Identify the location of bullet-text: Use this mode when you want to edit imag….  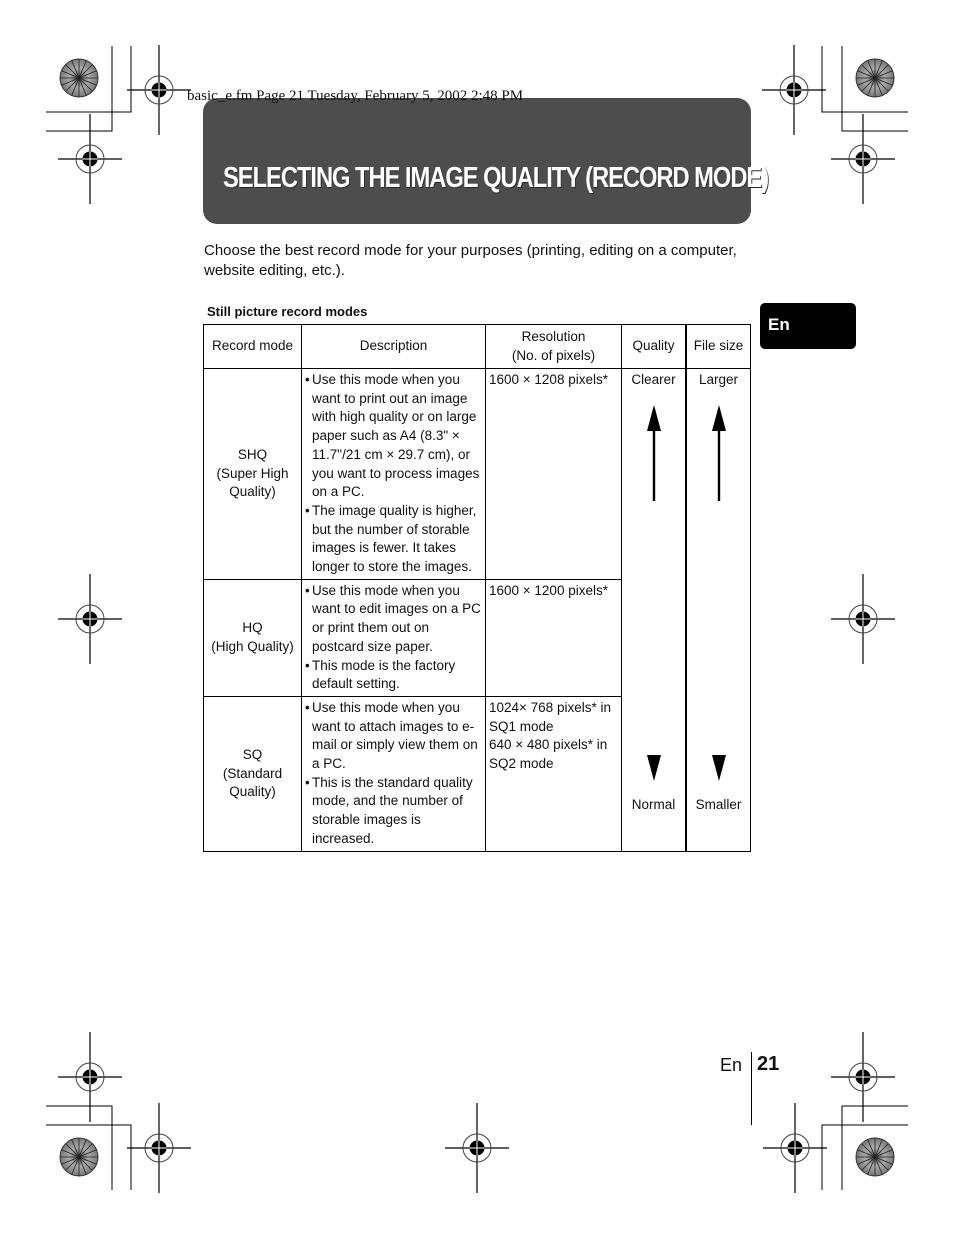
(396, 618).